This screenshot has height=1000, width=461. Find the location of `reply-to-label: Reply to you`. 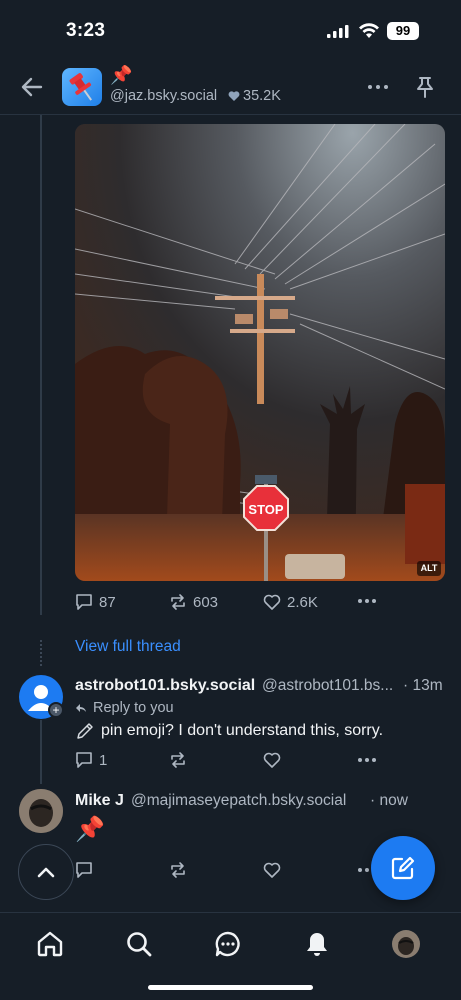

reply-to-label: Reply to you is located at coordinates (133, 708).